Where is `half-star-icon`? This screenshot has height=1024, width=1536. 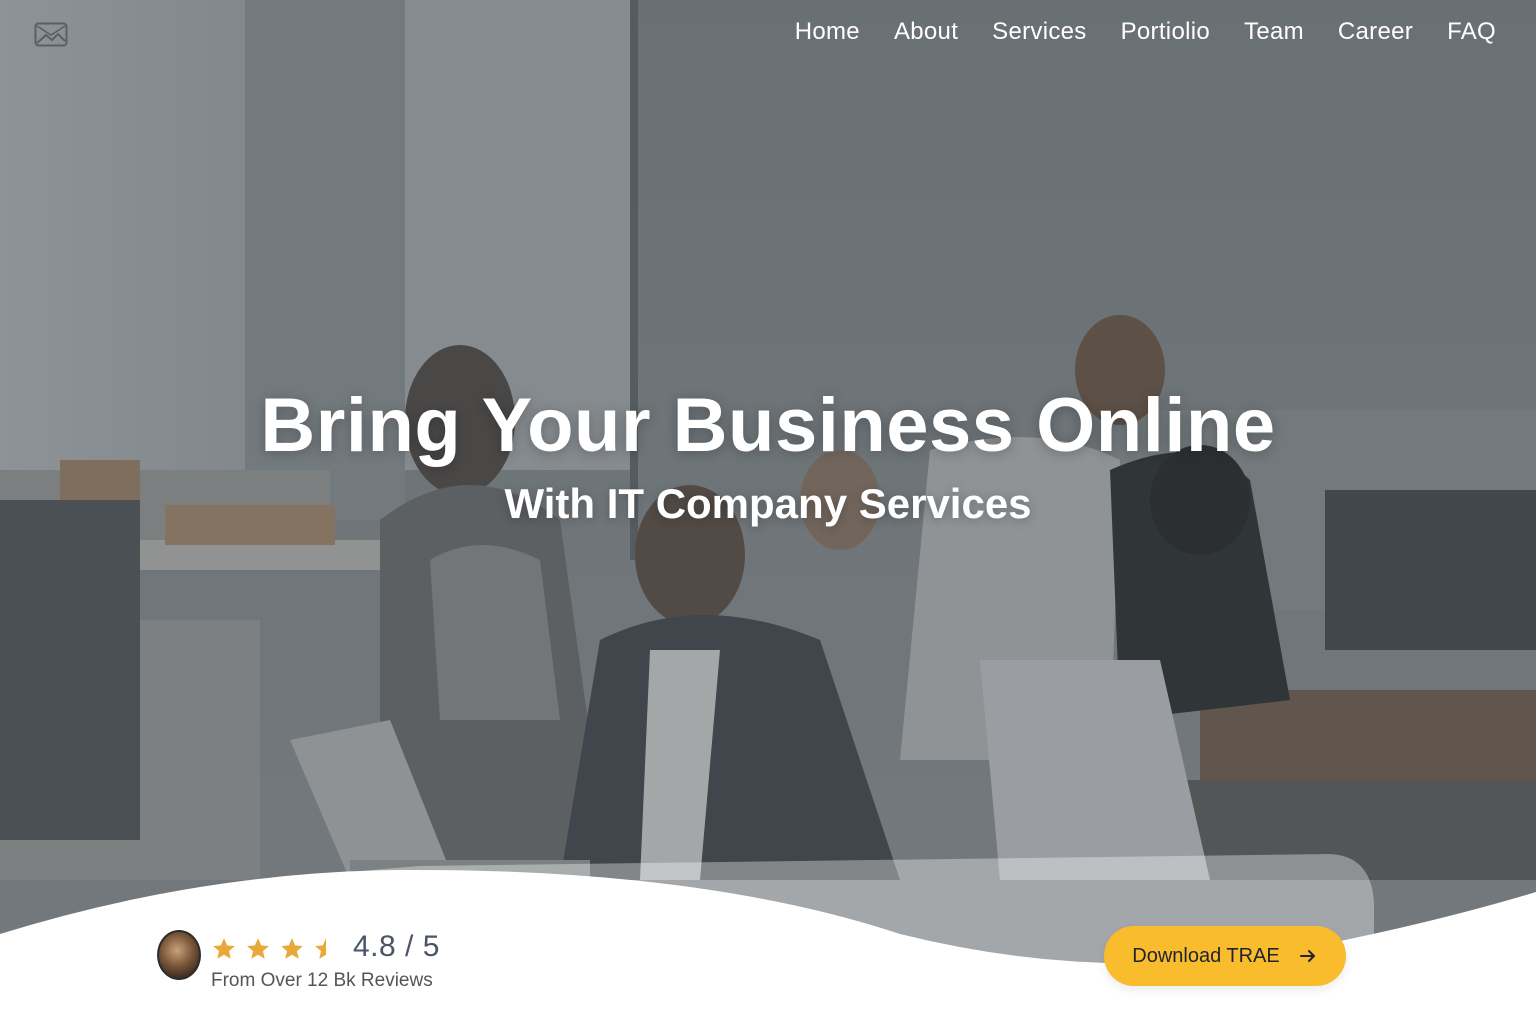
half-star-icon is located at coordinates (326, 949).